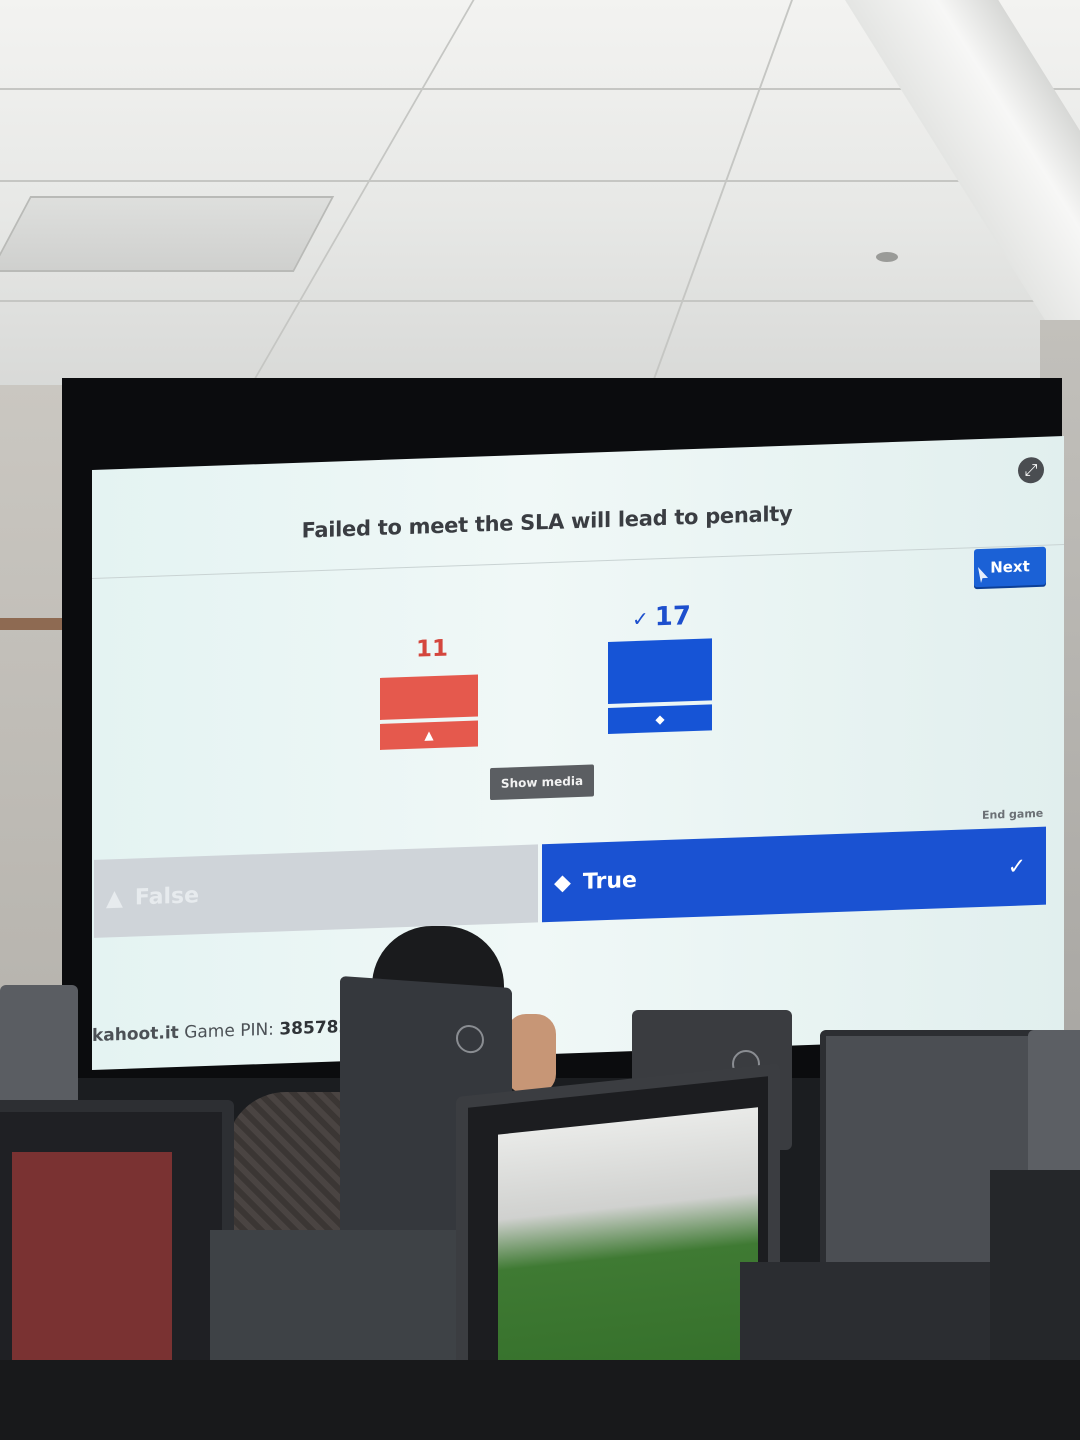  Describe the element at coordinates (794, 875) in the screenshot. I see `answer-true: ◆ True ✓` at that location.